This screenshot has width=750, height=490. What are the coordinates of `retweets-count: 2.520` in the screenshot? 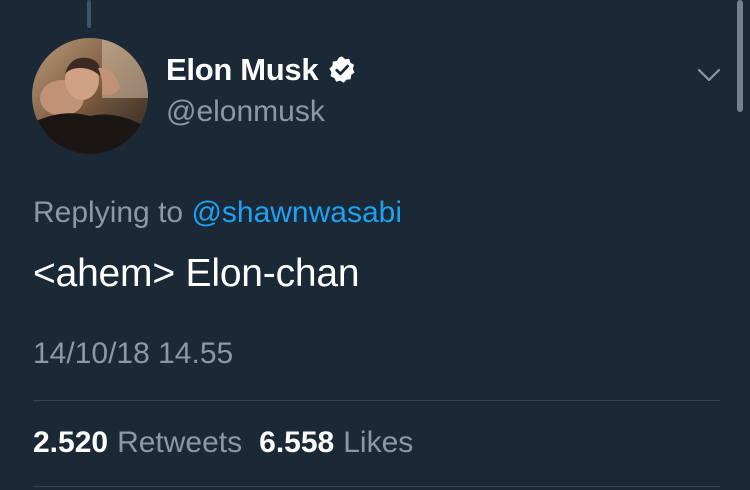 It's located at (71, 442).